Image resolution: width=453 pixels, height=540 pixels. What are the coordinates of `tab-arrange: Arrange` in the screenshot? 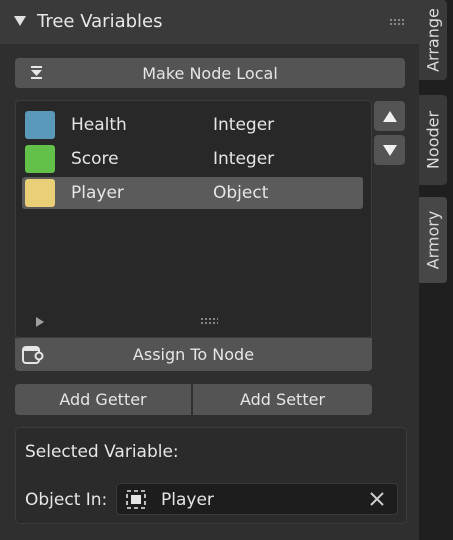 It's located at (433, 40).